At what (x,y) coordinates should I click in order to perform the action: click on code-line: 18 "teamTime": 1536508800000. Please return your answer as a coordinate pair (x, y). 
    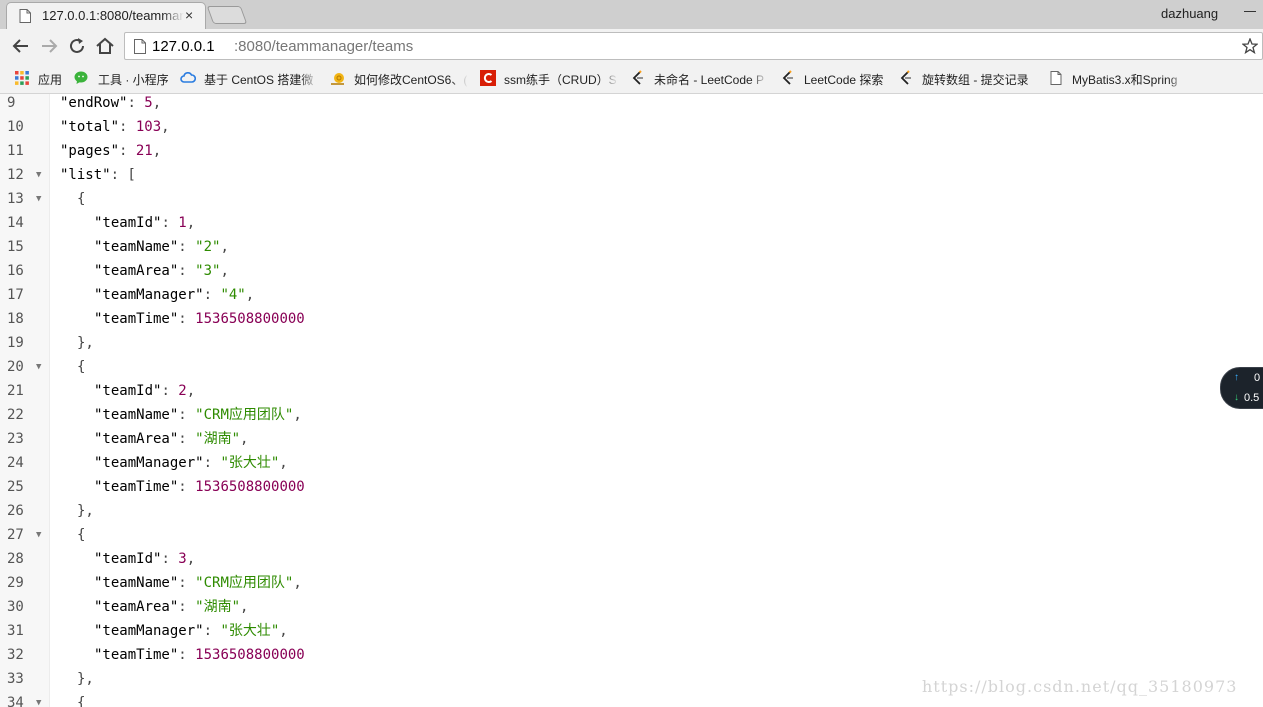
    Looking at the image, I should click on (631, 319).